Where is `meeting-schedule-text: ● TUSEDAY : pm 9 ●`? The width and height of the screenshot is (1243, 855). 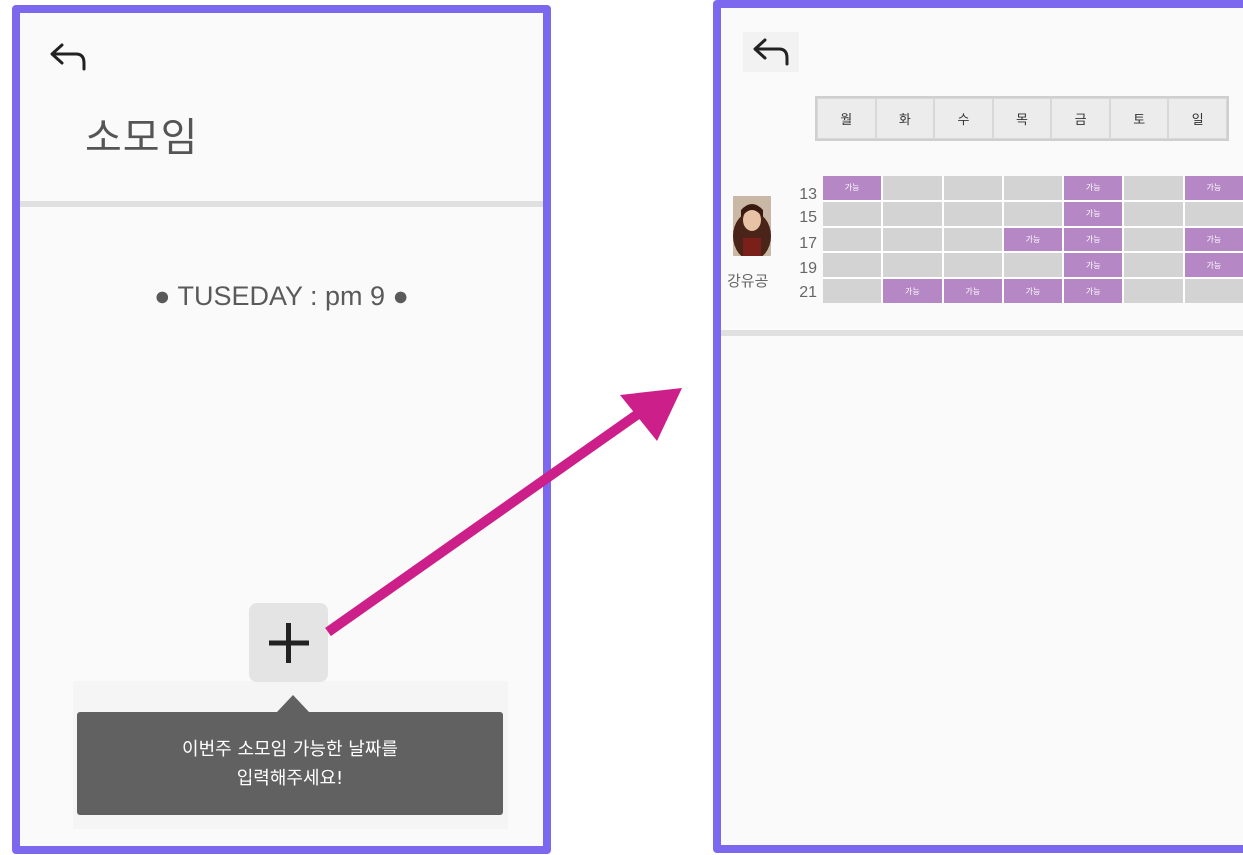 meeting-schedule-text: ● TUSEDAY : pm 9 ● is located at coordinates (281, 296).